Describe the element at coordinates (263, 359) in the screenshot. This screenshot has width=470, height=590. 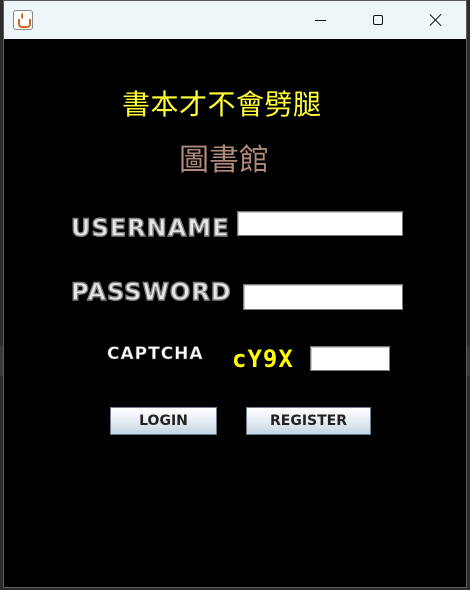
I see `captcha-code: cY9X` at that location.